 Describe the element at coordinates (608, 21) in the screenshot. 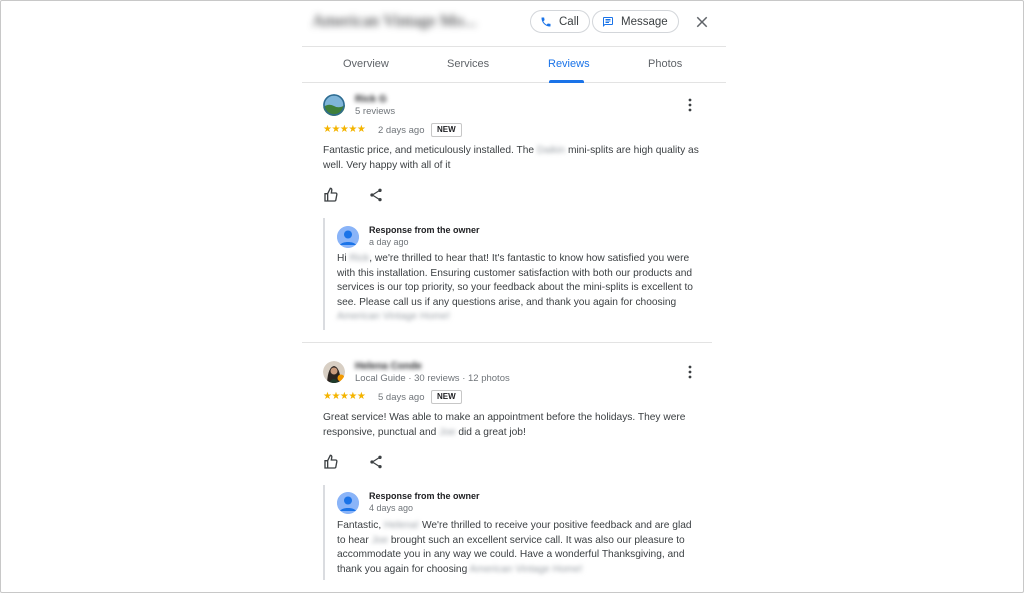

I see `message-icon` at that location.